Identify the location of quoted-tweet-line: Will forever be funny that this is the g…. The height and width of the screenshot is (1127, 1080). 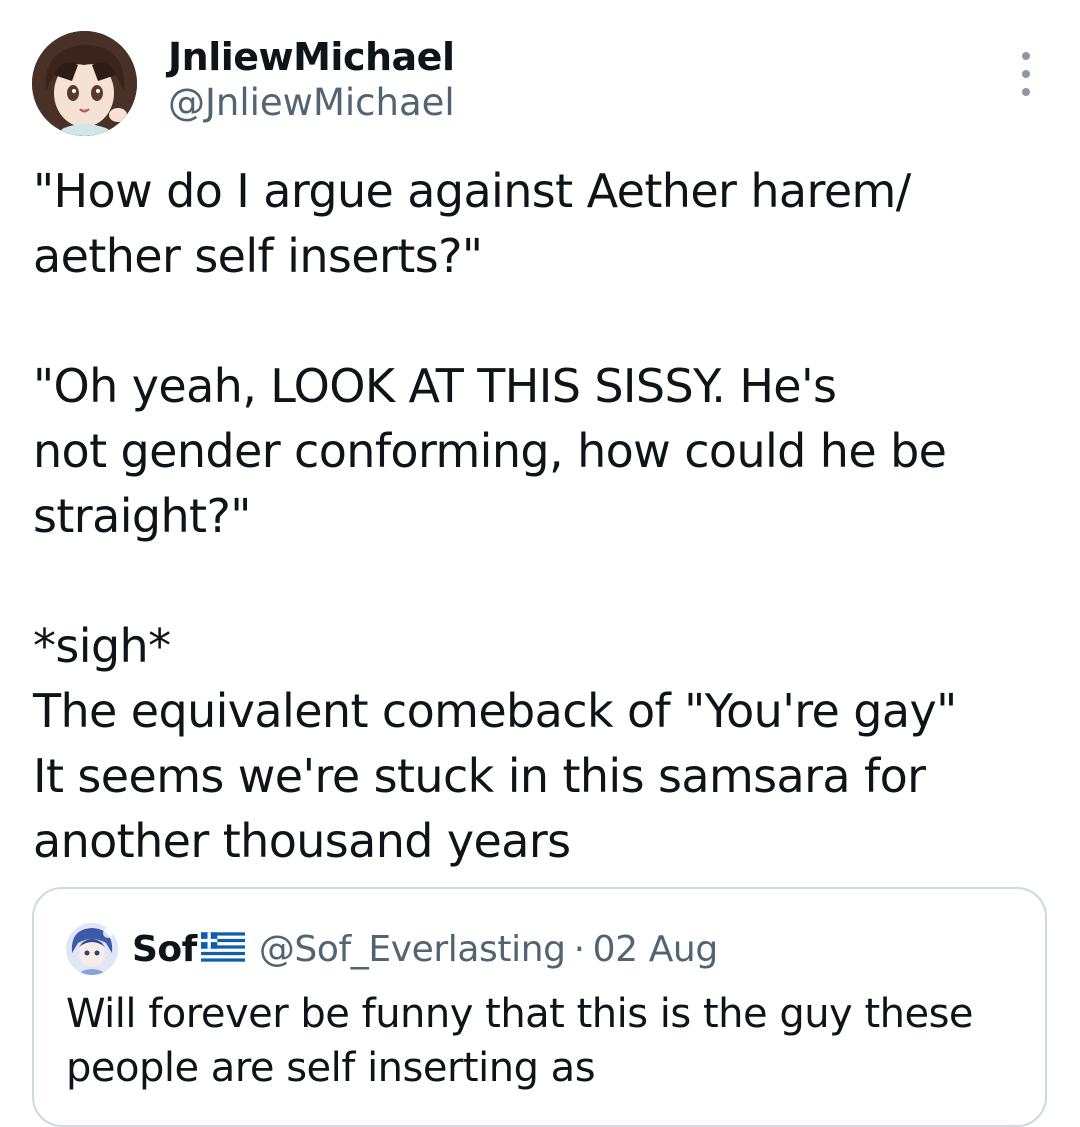
(520, 1014).